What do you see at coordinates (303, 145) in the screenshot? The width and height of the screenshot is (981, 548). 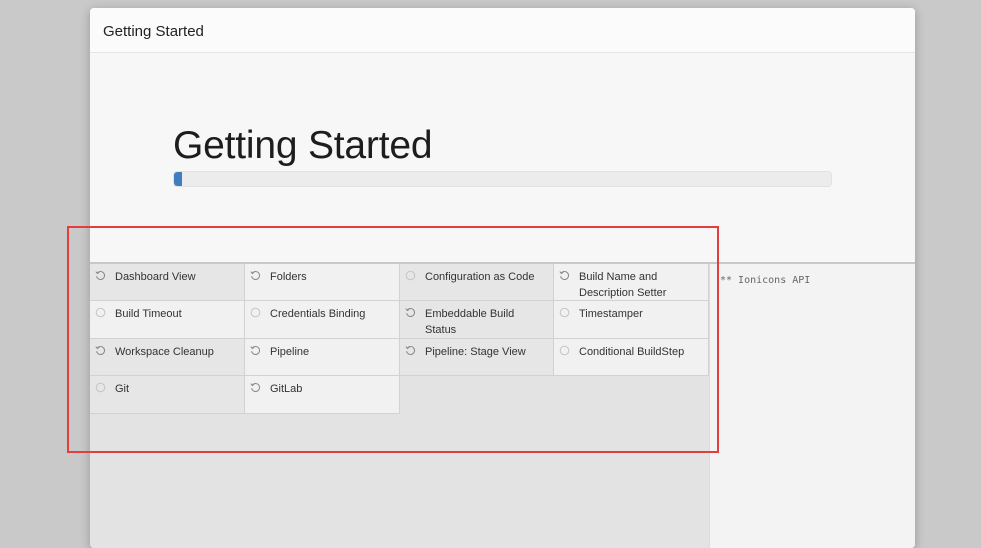 I see `page-title: Getting Started` at bounding box center [303, 145].